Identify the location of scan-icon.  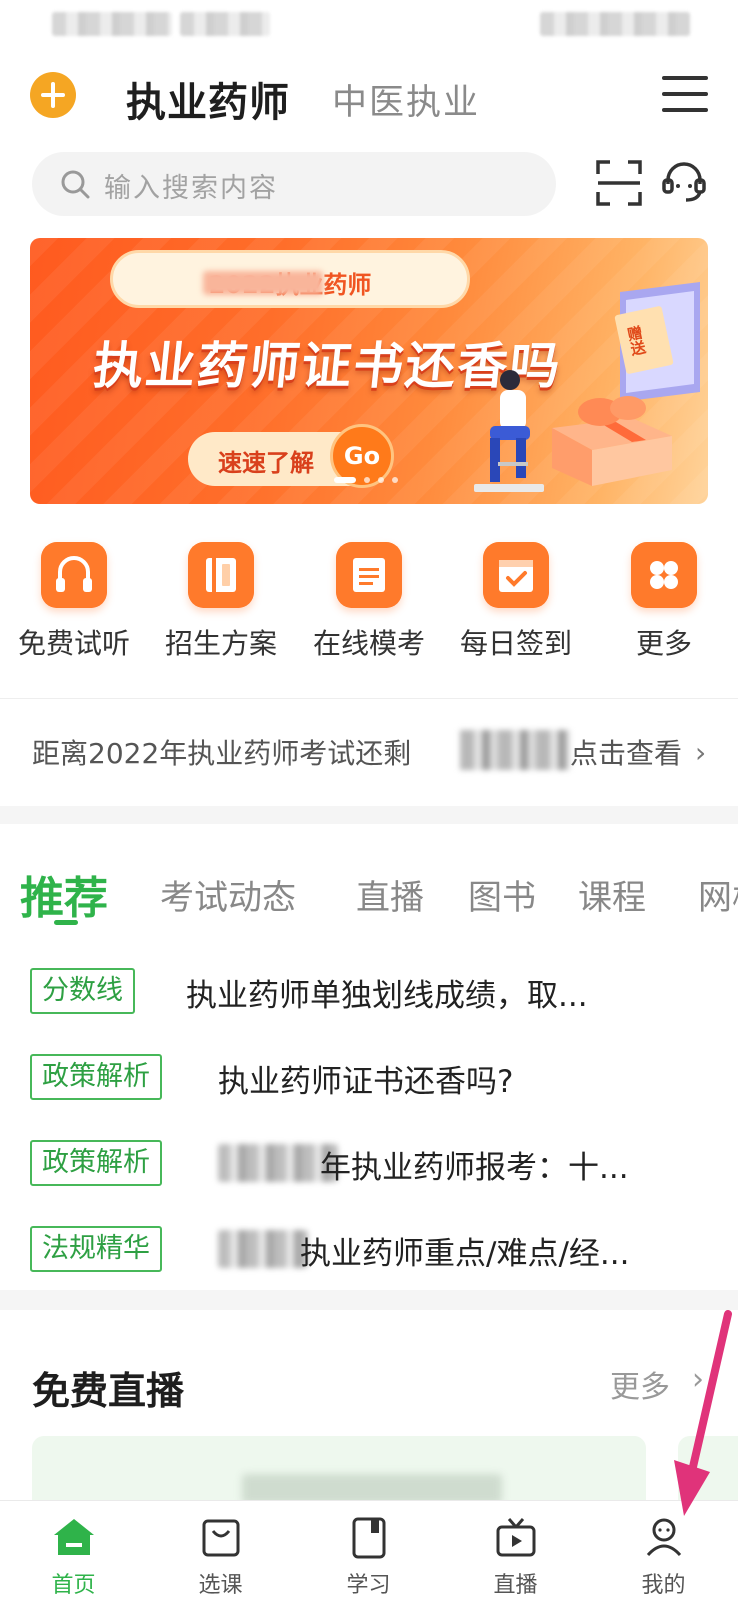
(619, 183).